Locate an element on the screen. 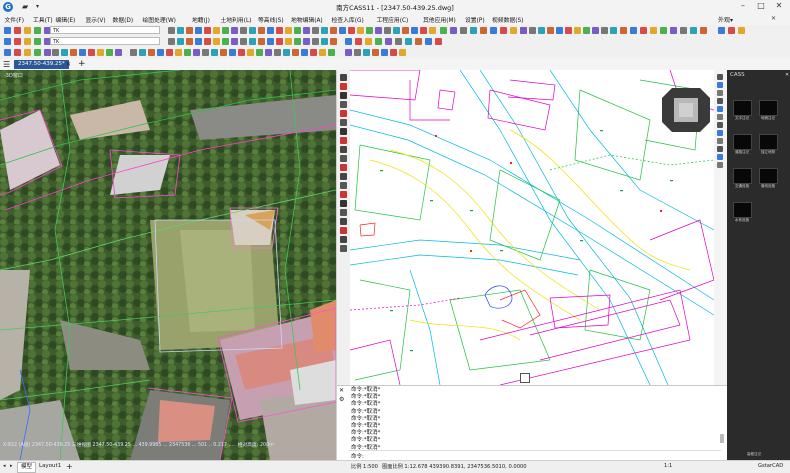 Image resolution: width=790 pixels, height=473 pixels. palette-close-icon: ✕ is located at coordinates (787, 75).